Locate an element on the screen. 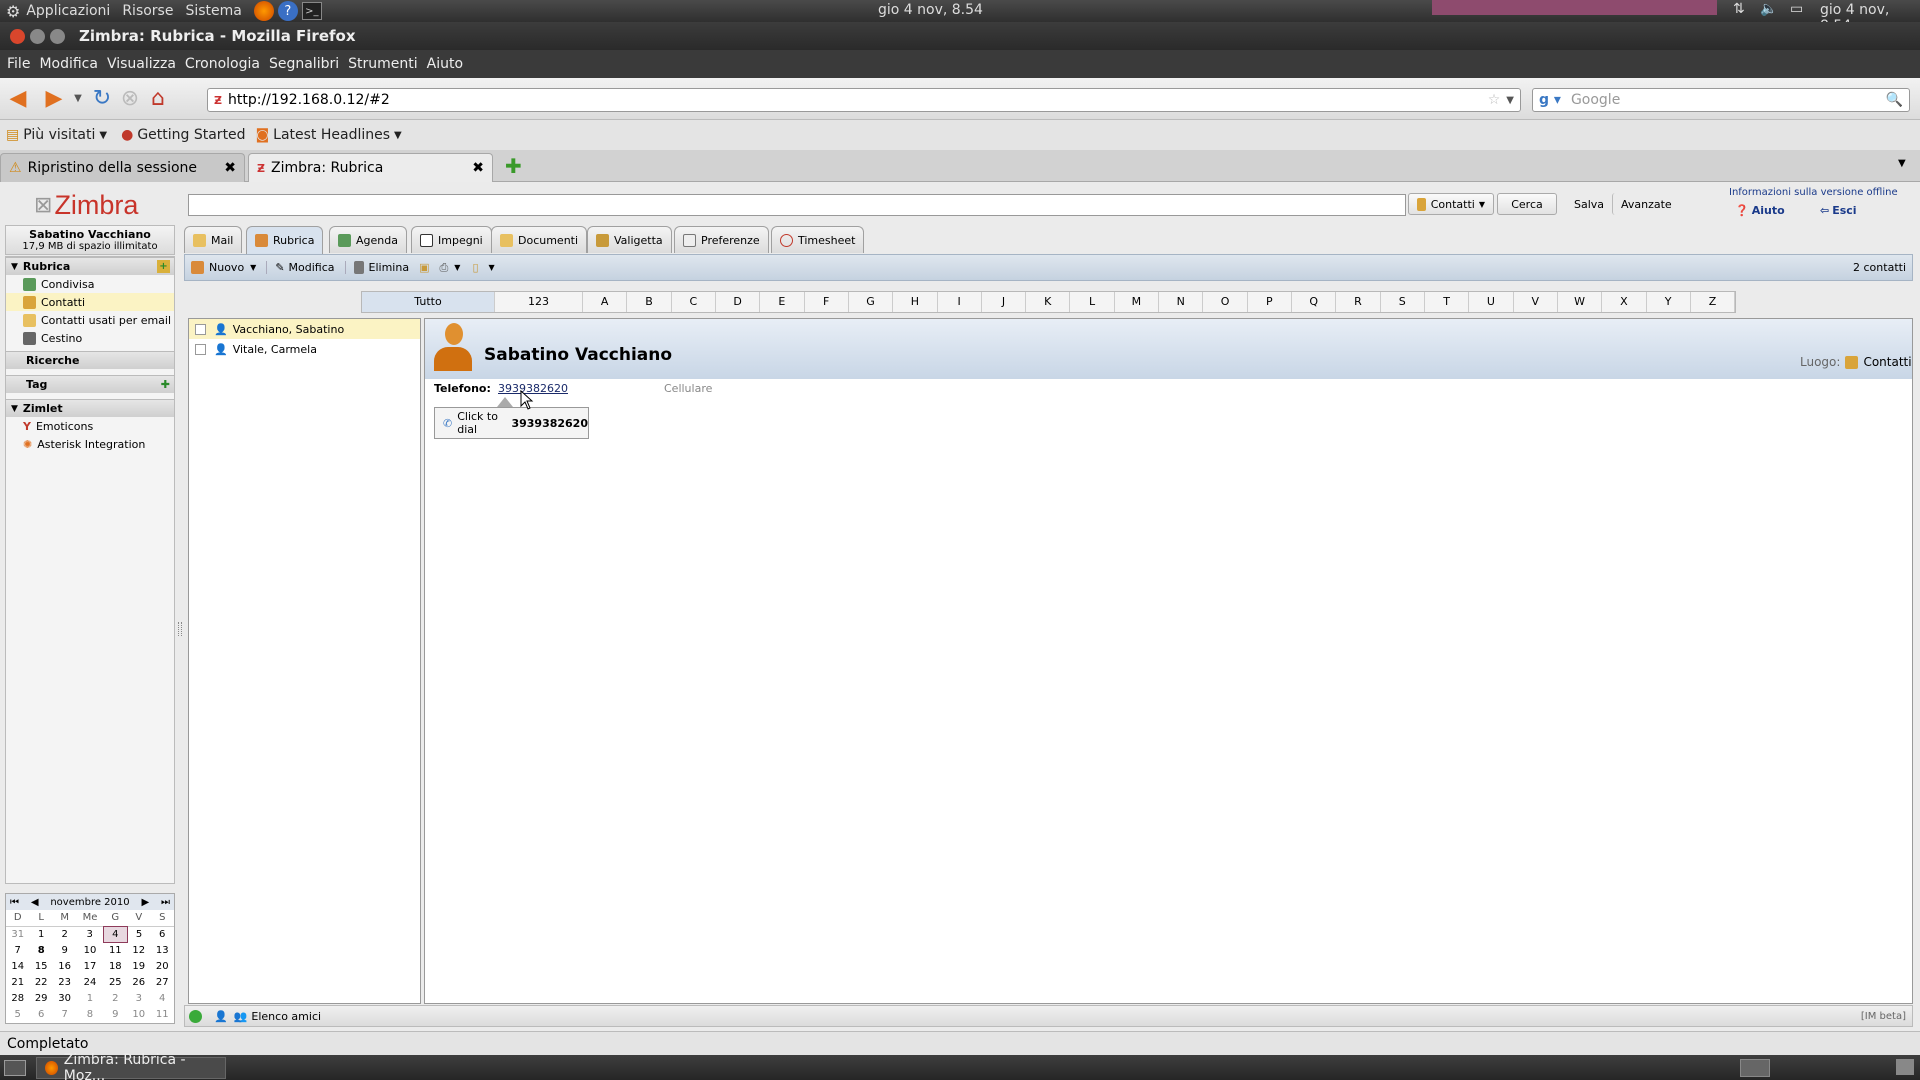 The image size is (1920, 1080). maximize-window-icon is located at coordinates (57, 36).